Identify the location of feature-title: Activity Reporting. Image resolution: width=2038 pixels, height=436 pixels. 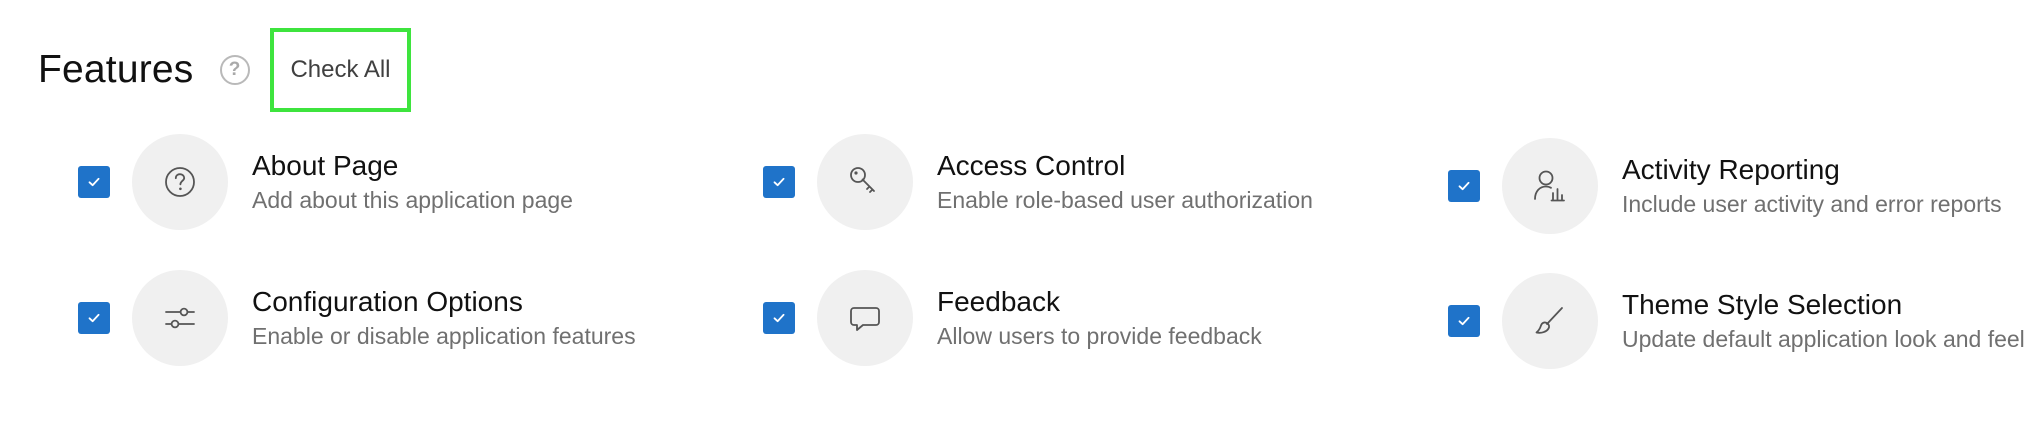
(1731, 169).